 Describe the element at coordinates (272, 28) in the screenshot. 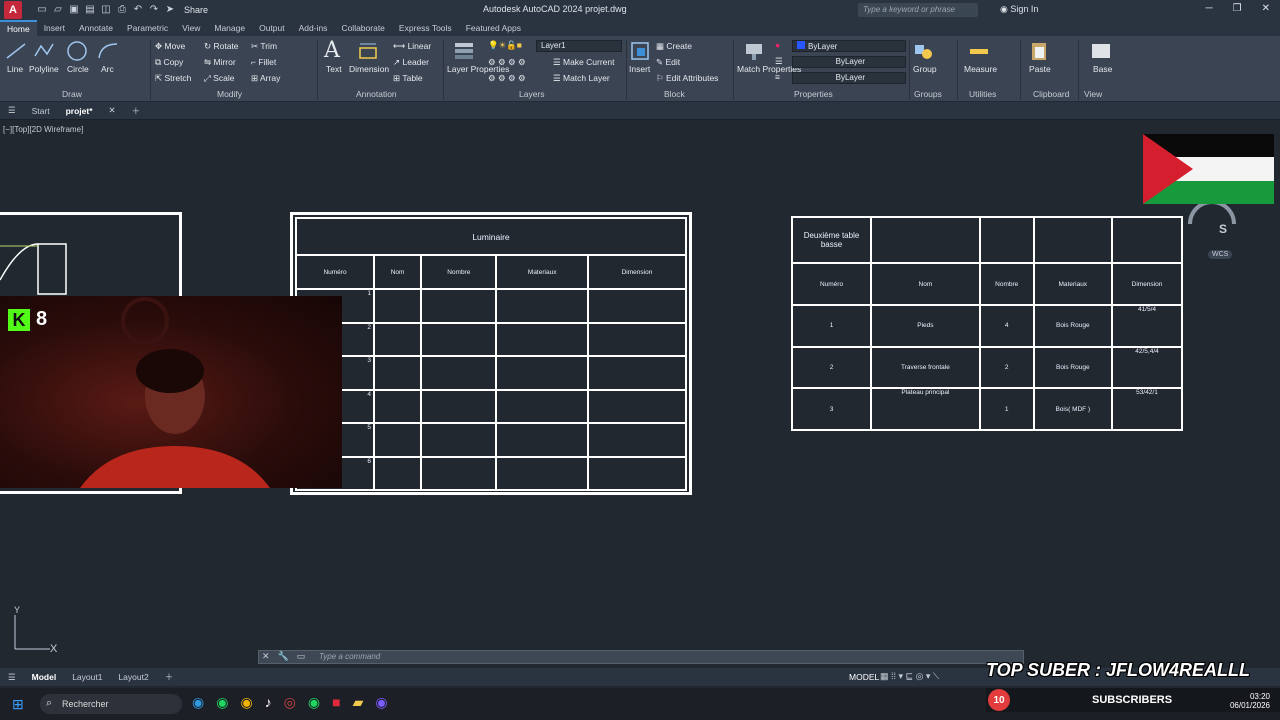

I see `tab-output: Output` at that location.